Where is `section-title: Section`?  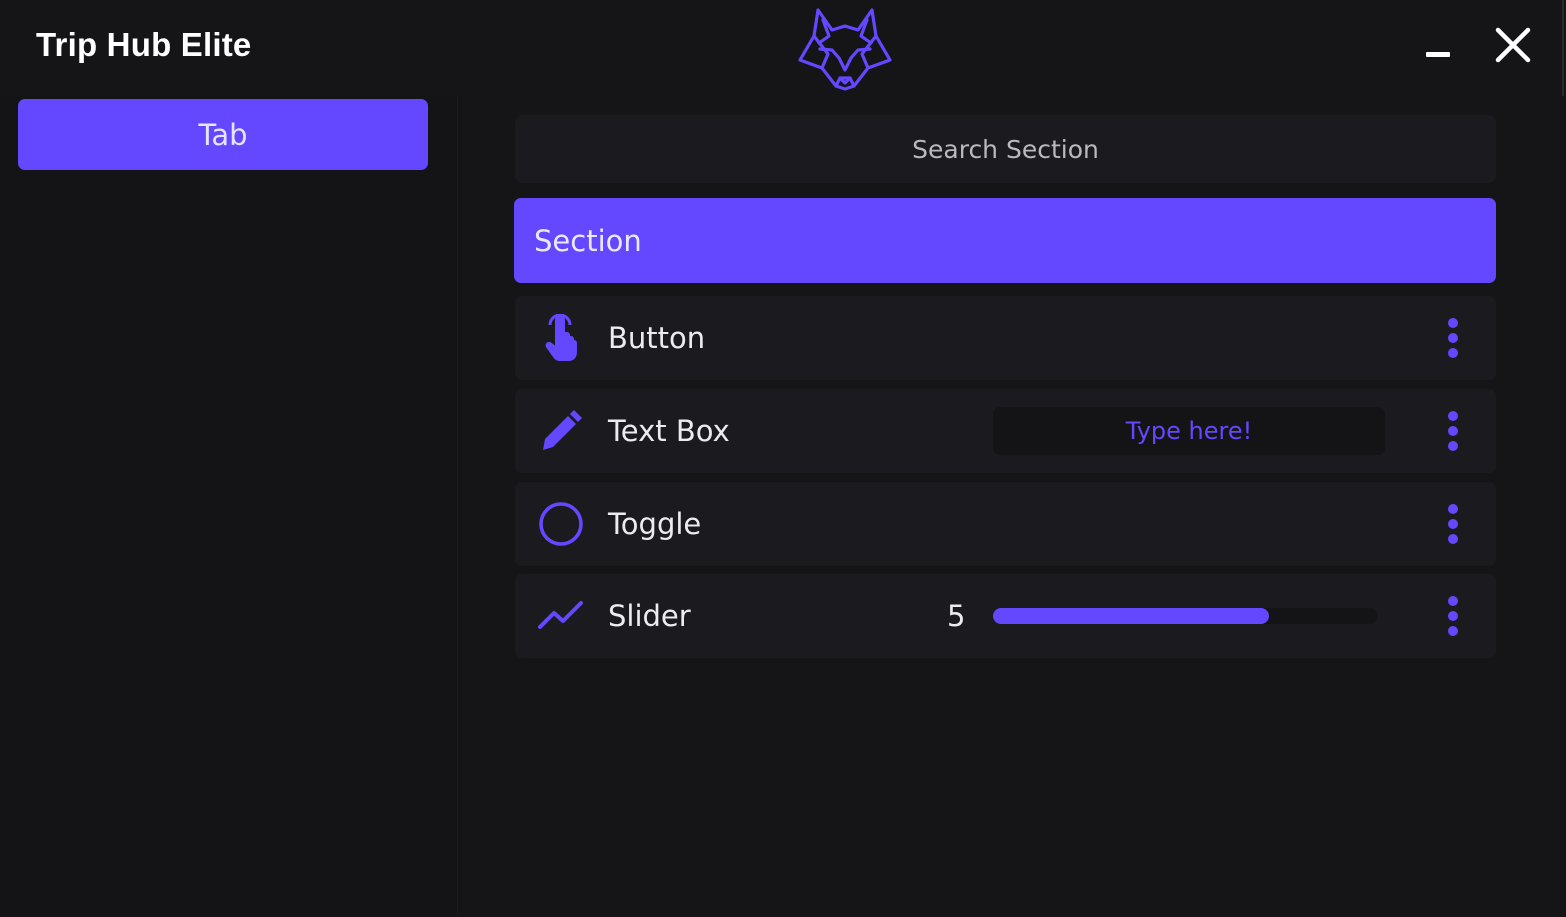 section-title: Section is located at coordinates (588, 240).